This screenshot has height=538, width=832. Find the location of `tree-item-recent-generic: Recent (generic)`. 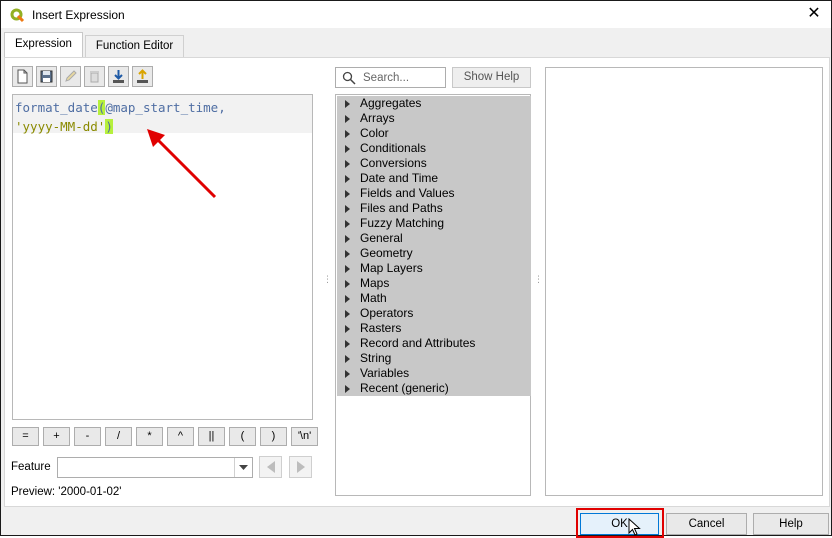

tree-item-recent-generic: Recent (generic) is located at coordinates (434, 388).